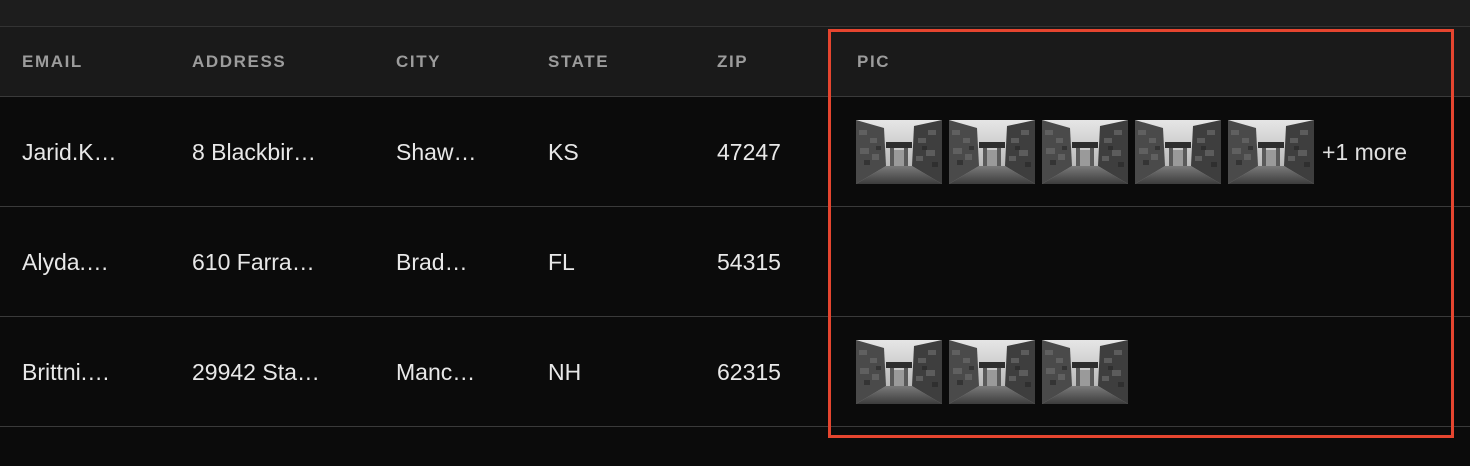 Image resolution: width=1470 pixels, height=466 pixels. What do you see at coordinates (735, 13) in the screenshot?
I see `top-bar` at bounding box center [735, 13].